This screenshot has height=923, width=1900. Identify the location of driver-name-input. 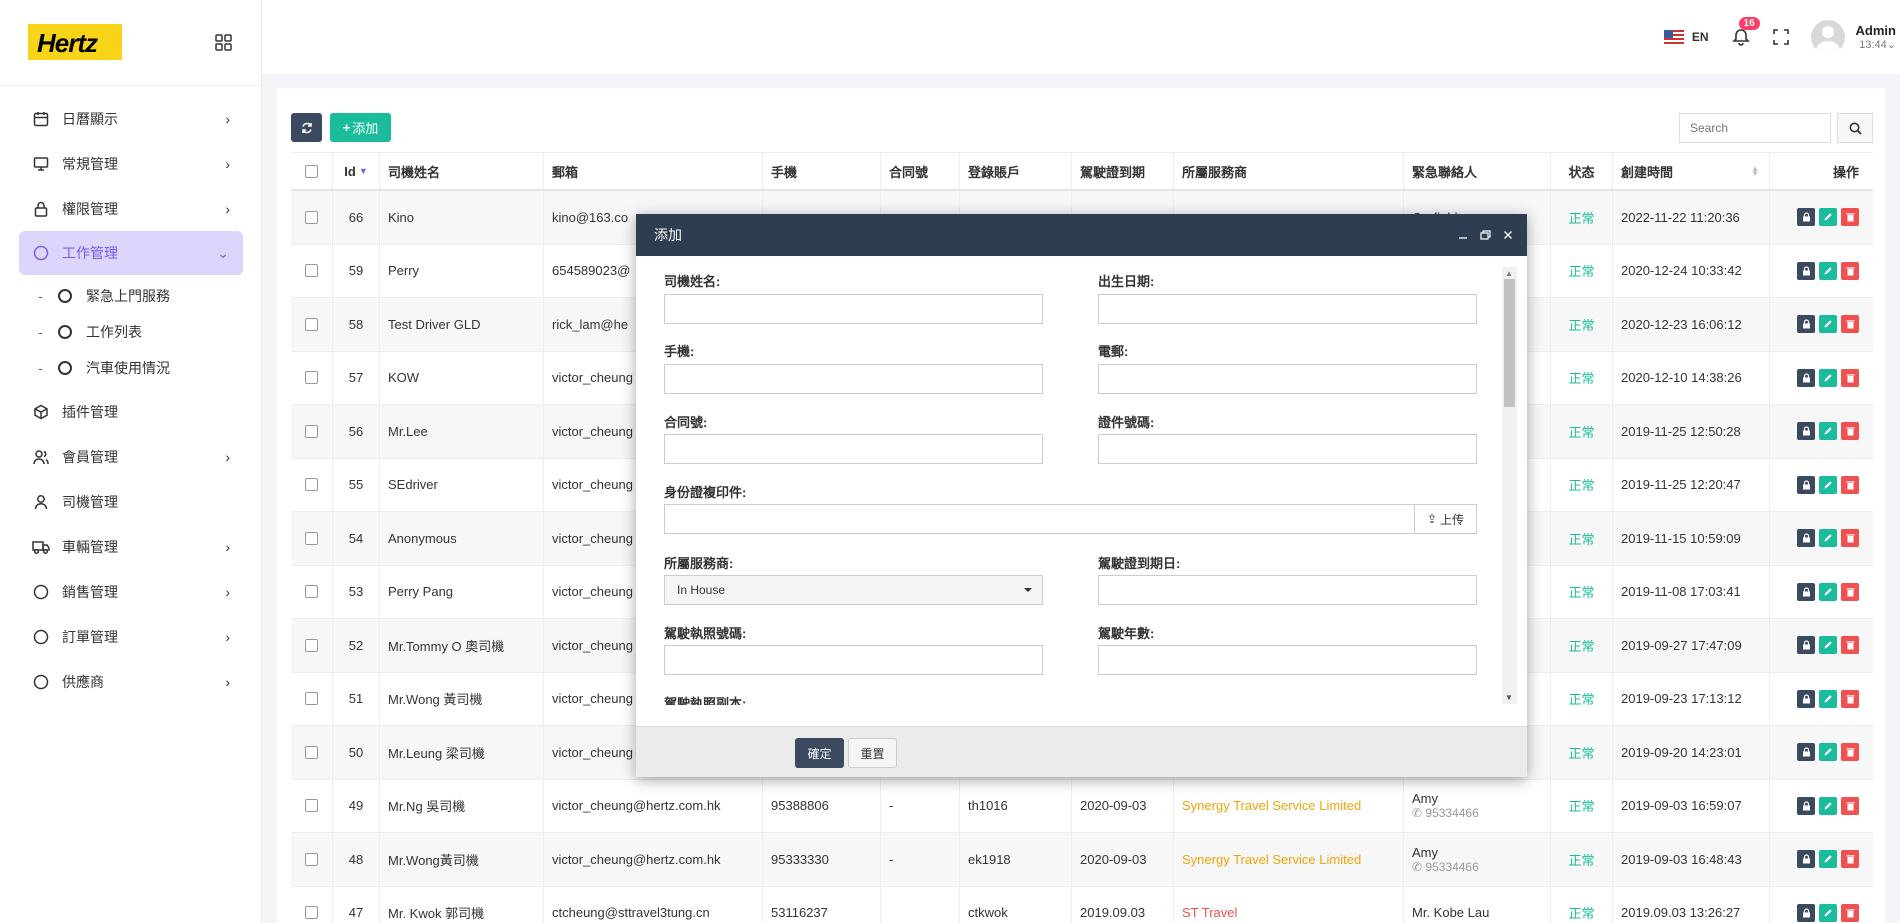
(853, 309).